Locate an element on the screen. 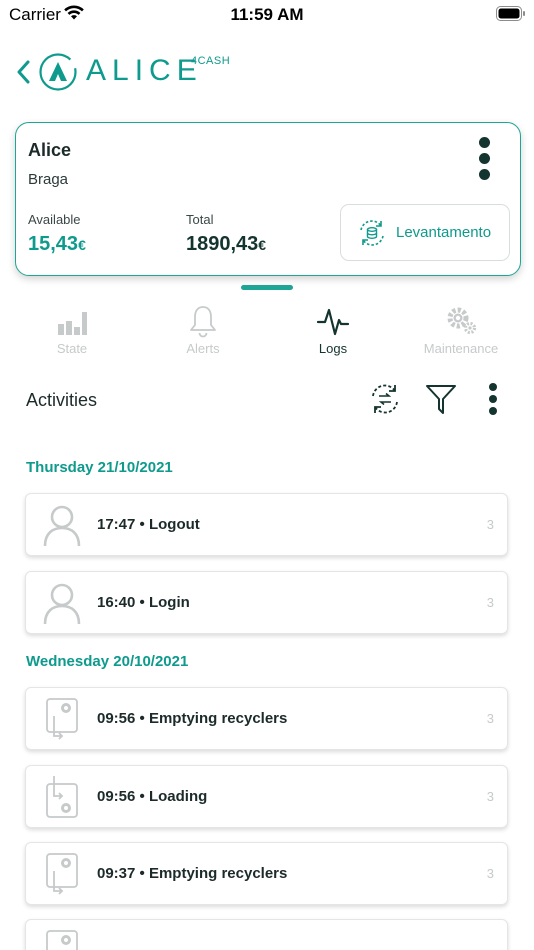 This screenshot has width=534, height=950. machine-name: Alice is located at coordinates (50, 150).